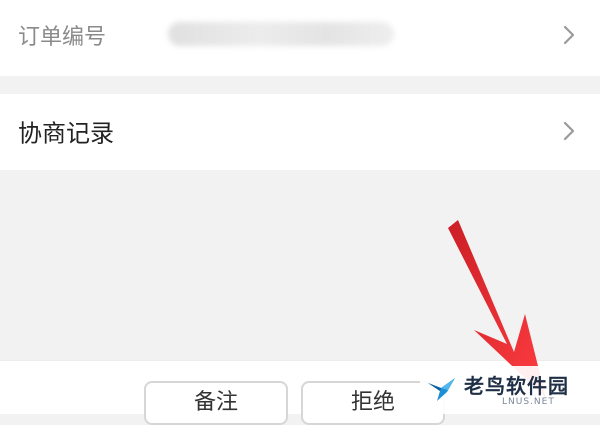 The image size is (600, 425). What do you see at coordinates (528, 402) in the screenshot?
I see `watermark-domain: LNUS.NET` at bounding box center [528, 402].